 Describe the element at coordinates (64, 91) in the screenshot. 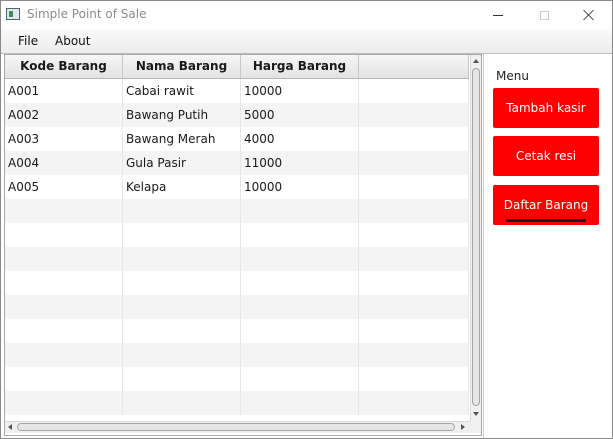

I see `table-cell: A001` at that location.